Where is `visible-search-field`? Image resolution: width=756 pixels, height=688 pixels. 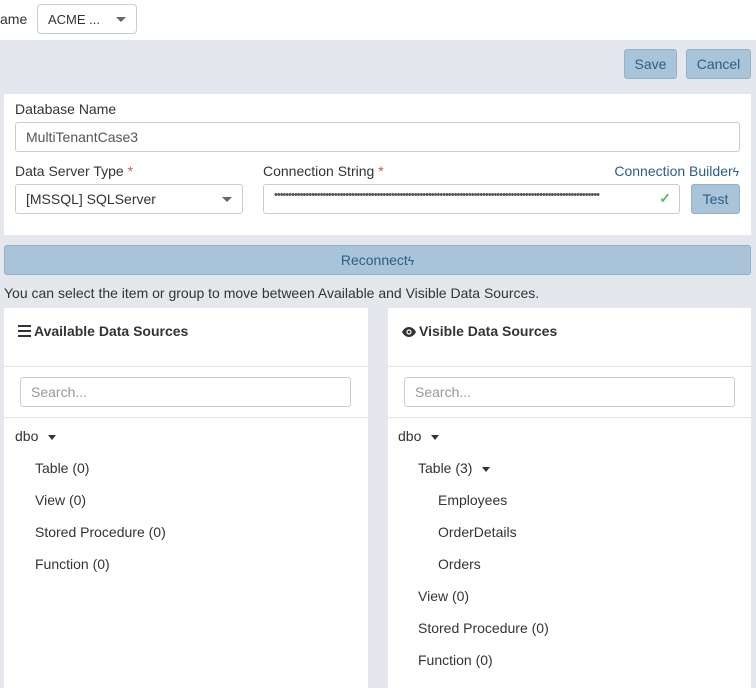 visible-search-field is located at coordinates (569, 392).